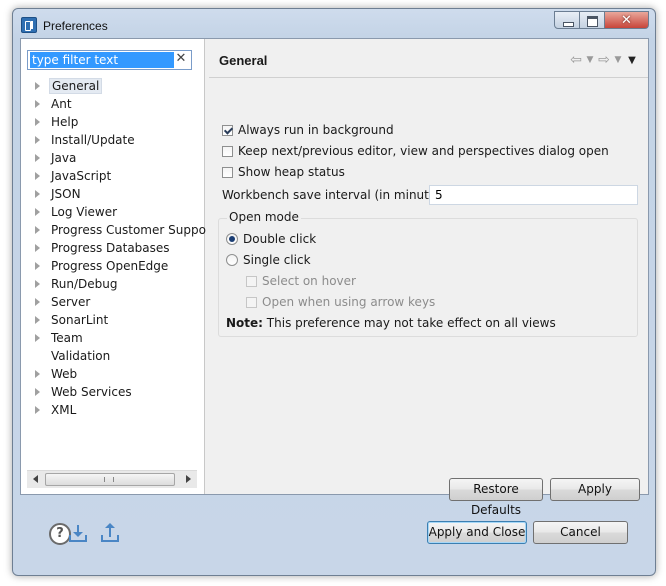  What do you see at coordinates (91, 392) in the screenshot?
I see `tree-item-label: Web Services` at bounding box center [91, 392].